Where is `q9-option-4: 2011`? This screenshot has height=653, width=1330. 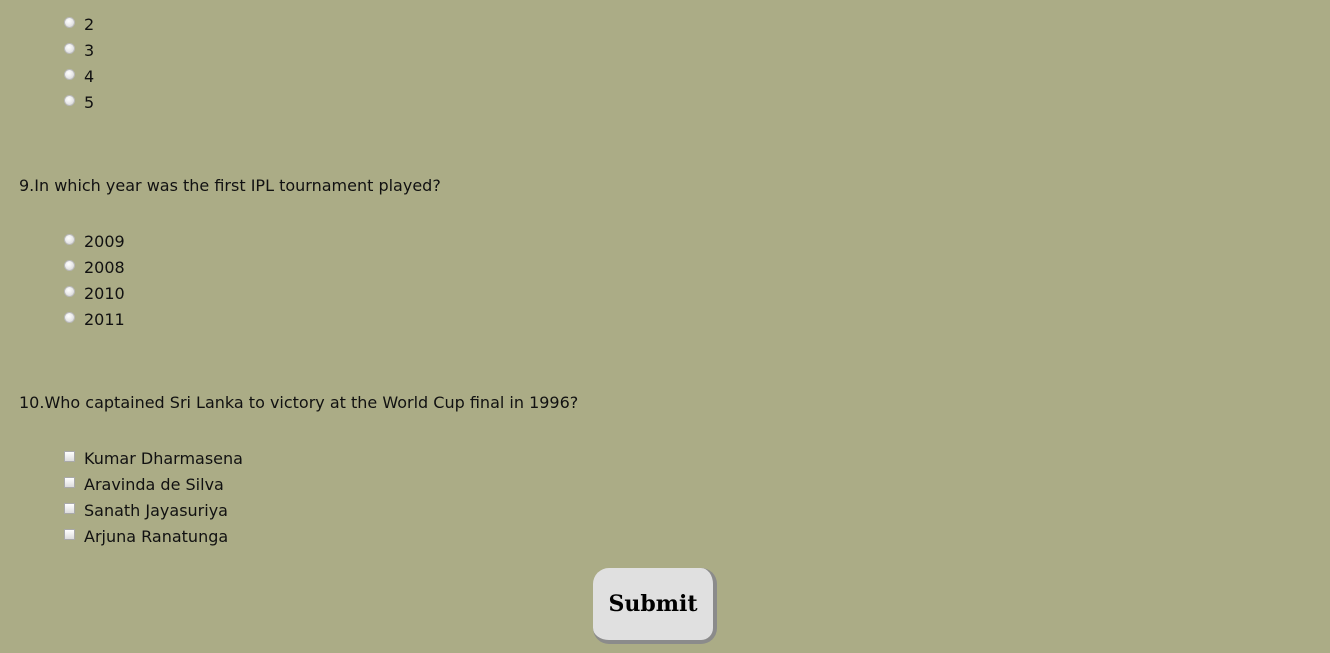
q9-option-4: 2011 is located at coordinates (94, 320).